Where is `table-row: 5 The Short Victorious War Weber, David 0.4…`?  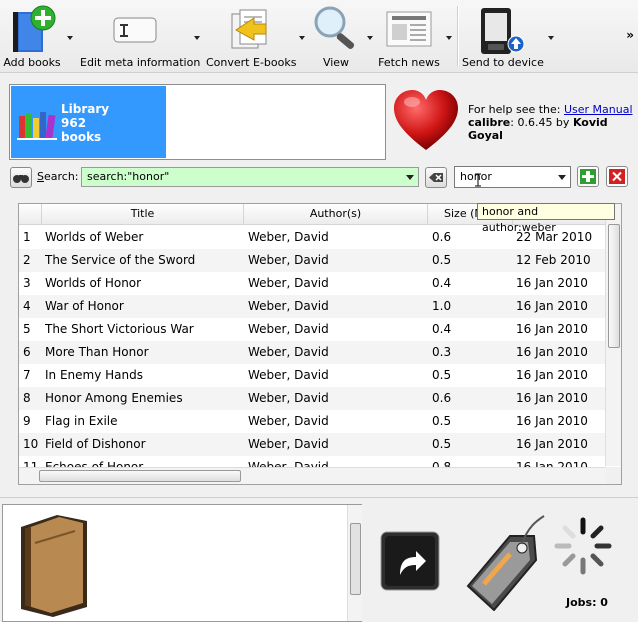 table-row: 5 The Short Victorious War Weber, David 0.4… is located at coordinates (312, 329).